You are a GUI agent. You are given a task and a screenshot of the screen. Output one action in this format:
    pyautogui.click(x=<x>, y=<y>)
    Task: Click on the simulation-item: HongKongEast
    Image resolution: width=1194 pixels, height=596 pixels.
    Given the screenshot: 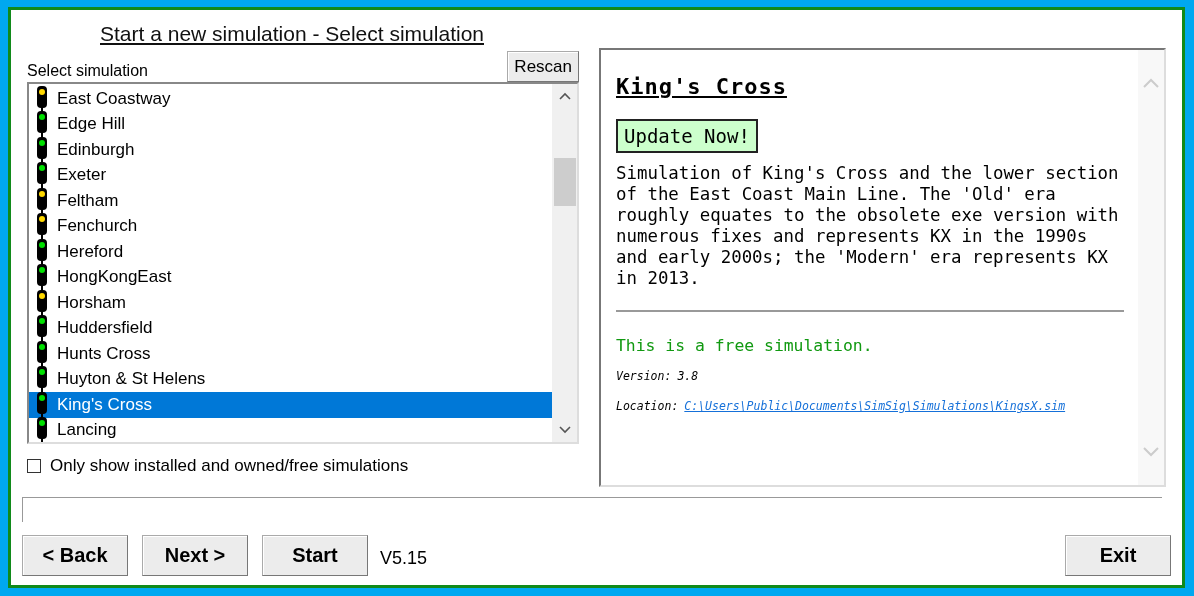 What is the action you would take?
    pyautogui.click(x=290, y=277)
    